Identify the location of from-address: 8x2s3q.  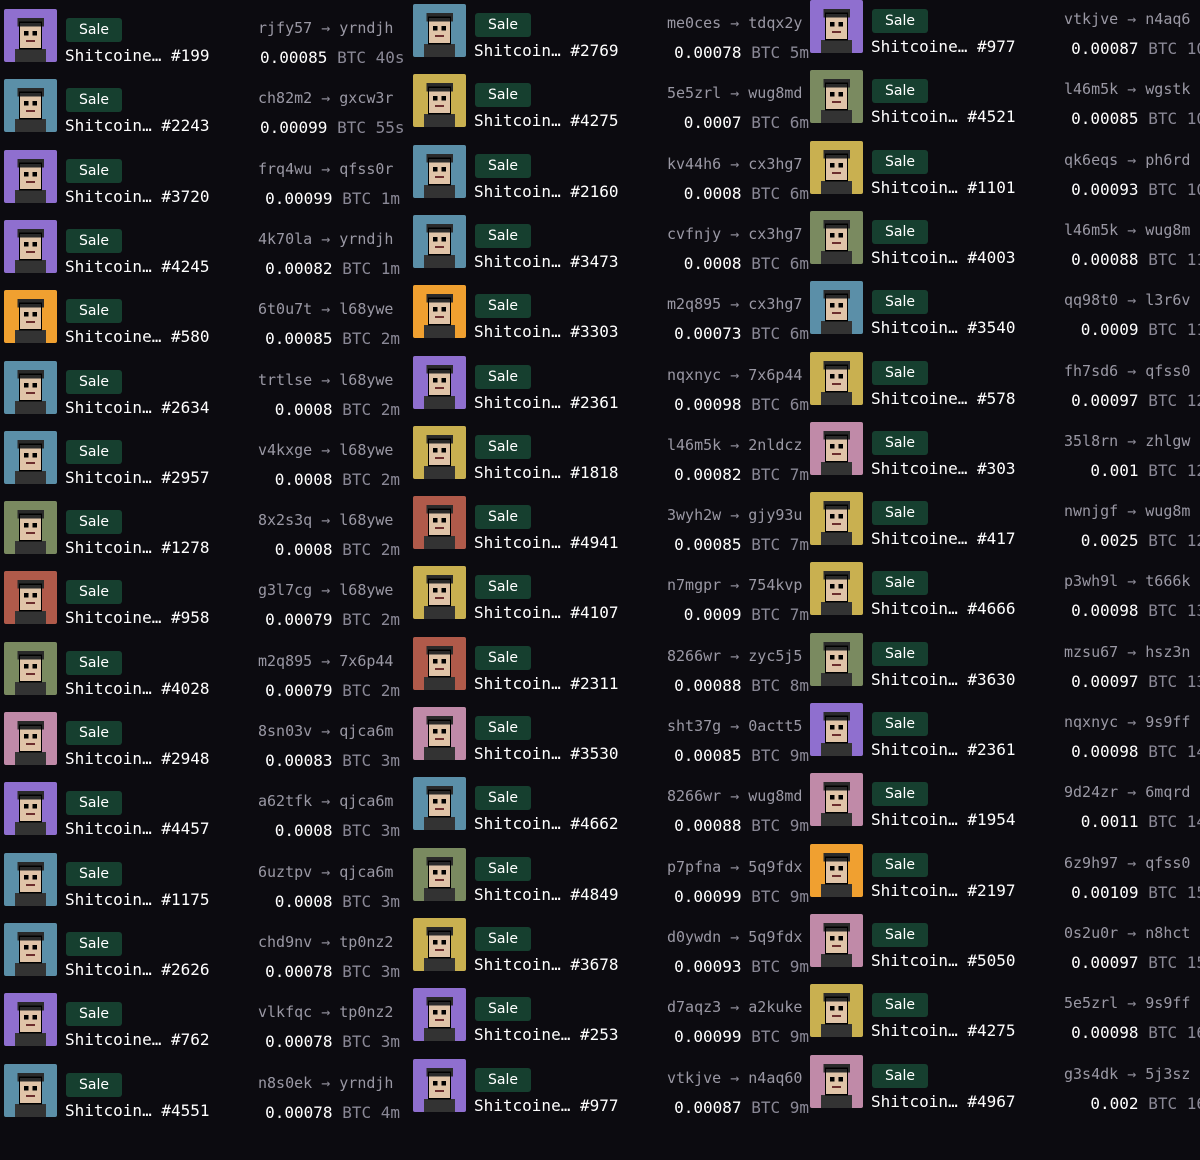
(285, 520).